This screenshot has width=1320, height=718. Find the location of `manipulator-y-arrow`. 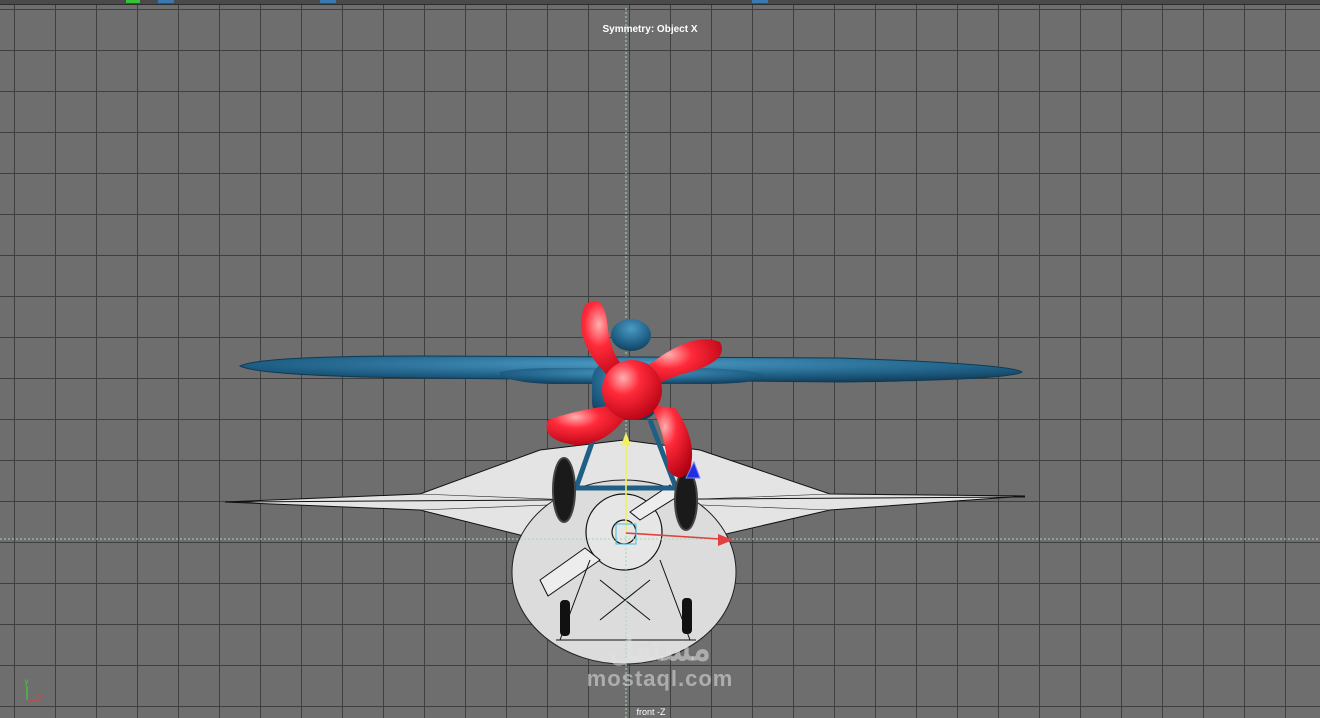

manipulator-y-arrow is located at coordinates (626, 439).